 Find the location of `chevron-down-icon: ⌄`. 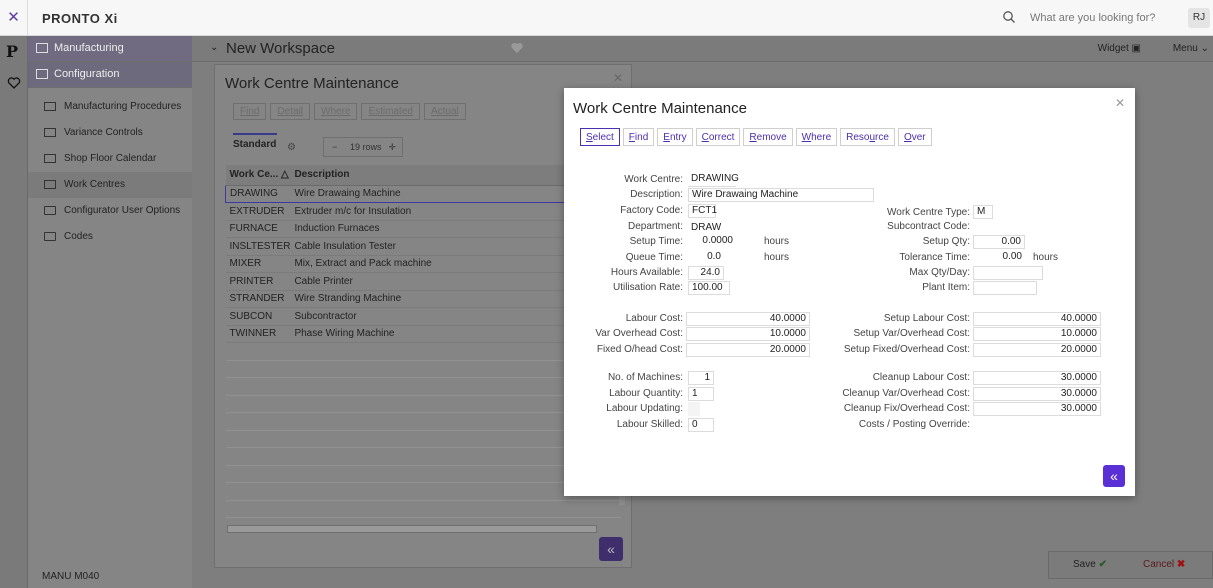

chevron-down-icon: ⌄ is located at coordinates (214, 47).